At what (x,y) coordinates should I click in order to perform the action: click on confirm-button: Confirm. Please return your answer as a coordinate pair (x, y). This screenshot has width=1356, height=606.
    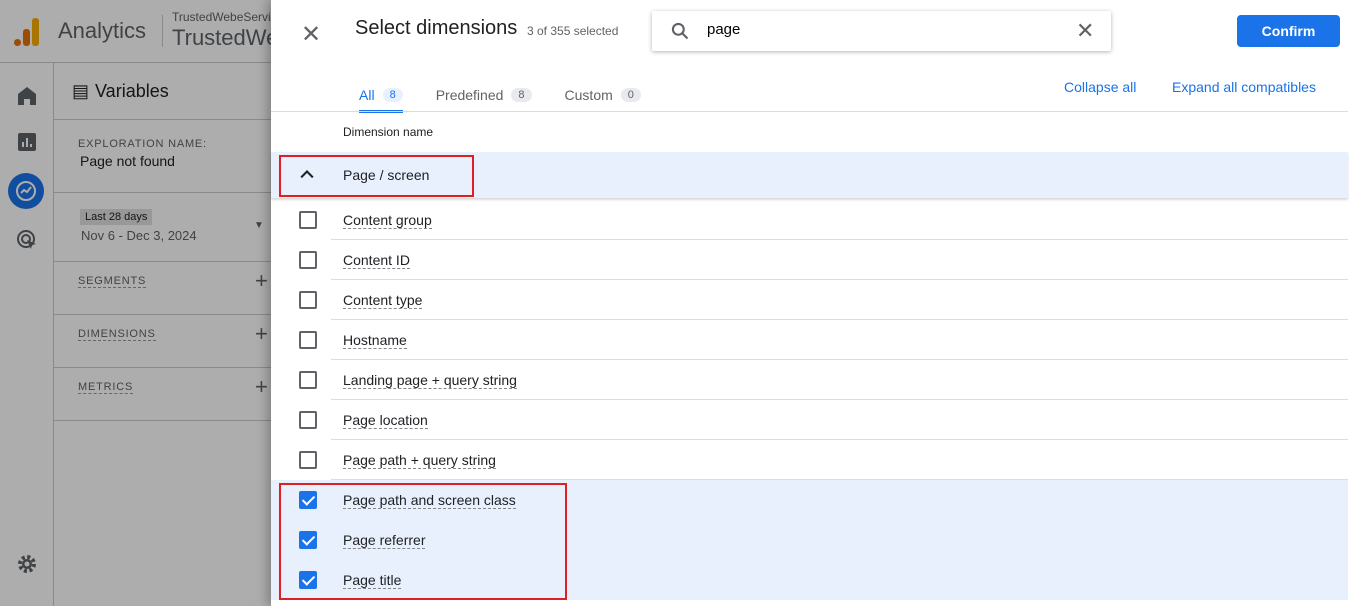
    Looking at the image, I should click on (1288, 31).